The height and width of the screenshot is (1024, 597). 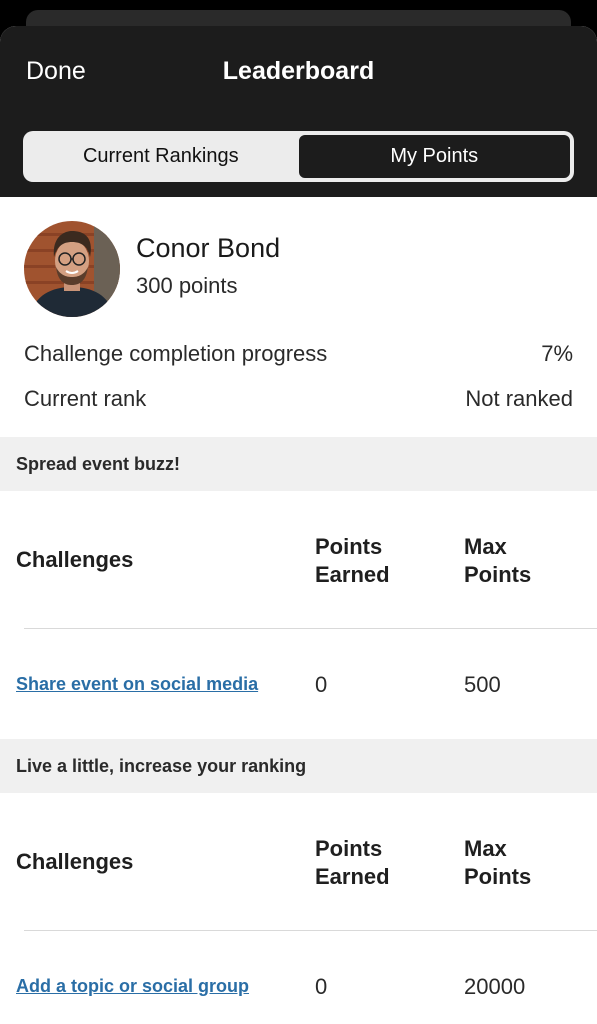 I want to click on challenge-link: Share event on social media, so click(x=137, y=684).